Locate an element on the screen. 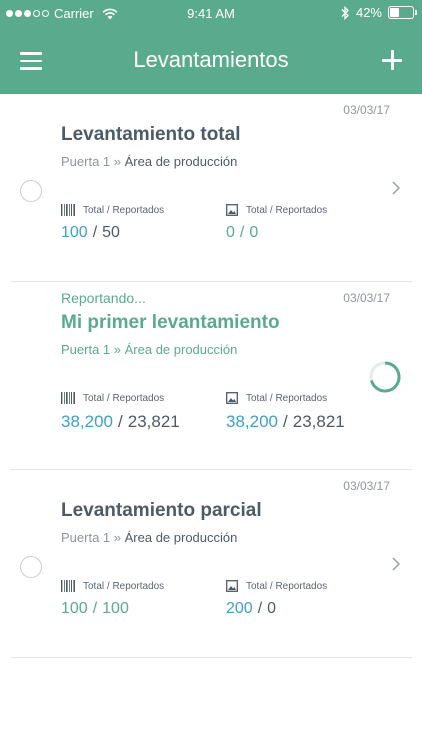 The image size is (422, 750). stat-value: 200/0 is located at coordinates (276, 609).